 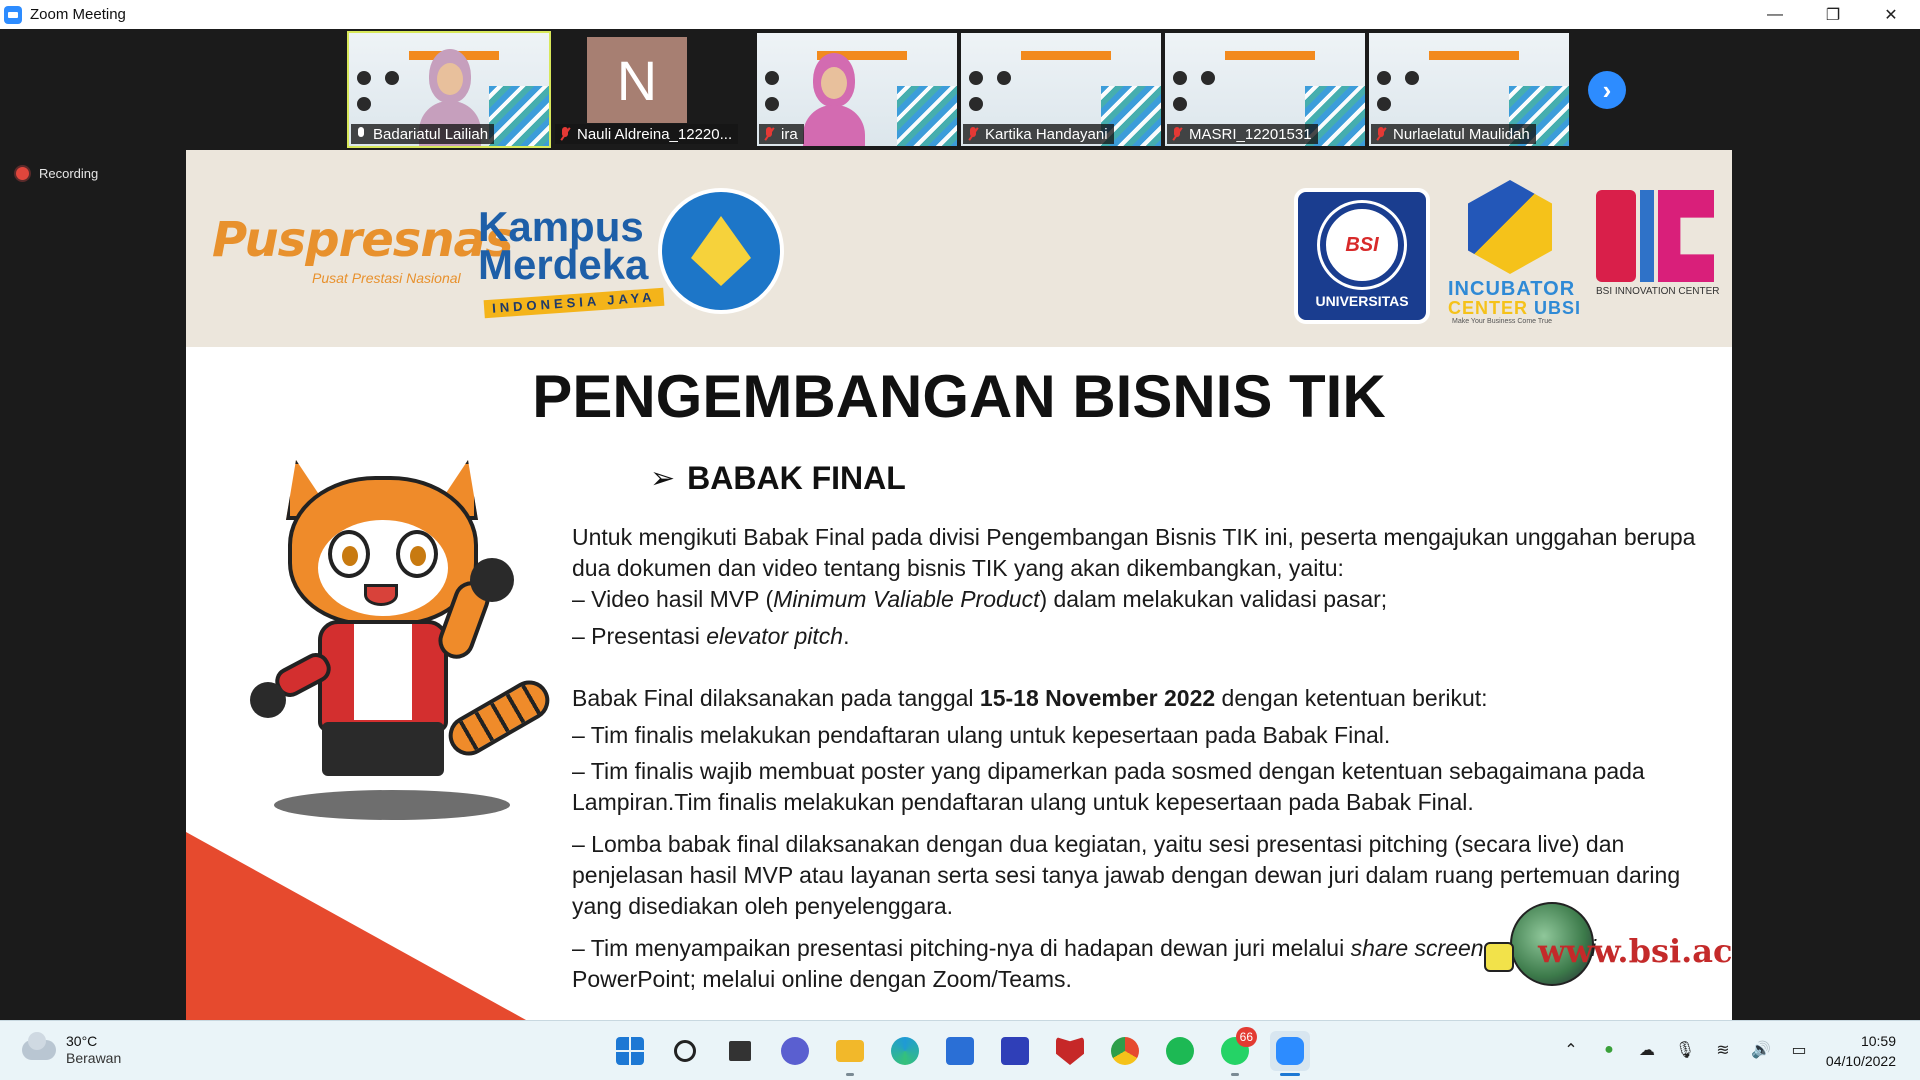 I want to click on edge-button, so click(x=905, y=1051).